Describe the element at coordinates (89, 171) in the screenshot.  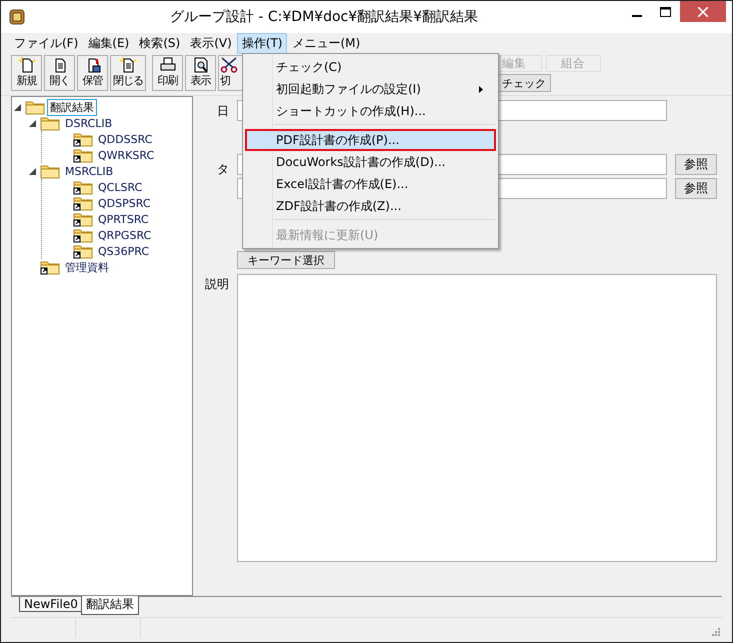
I see `tree-item: MSRCLIB` at that location.